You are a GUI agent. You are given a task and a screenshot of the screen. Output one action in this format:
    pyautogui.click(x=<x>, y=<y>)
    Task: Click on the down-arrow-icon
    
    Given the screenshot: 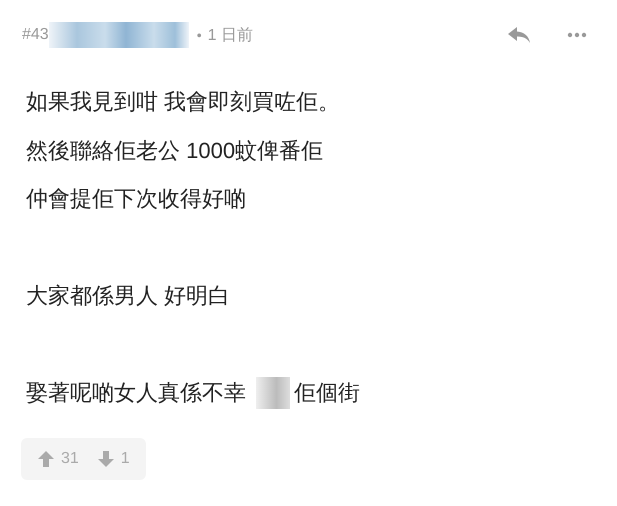 What is the action you would take?
    pyautogui.click(x=105, y=459)
    